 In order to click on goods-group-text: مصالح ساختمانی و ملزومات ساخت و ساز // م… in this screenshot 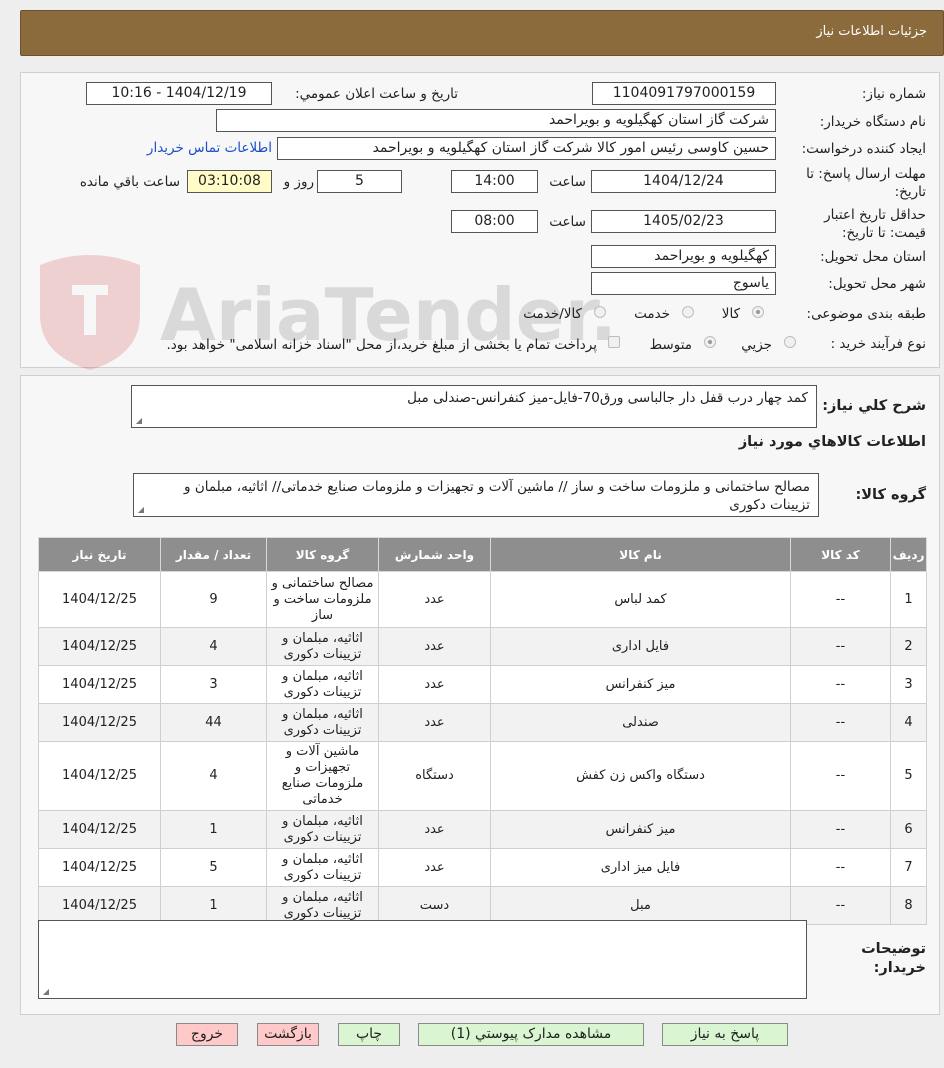, I will do `click(497, 496)`.